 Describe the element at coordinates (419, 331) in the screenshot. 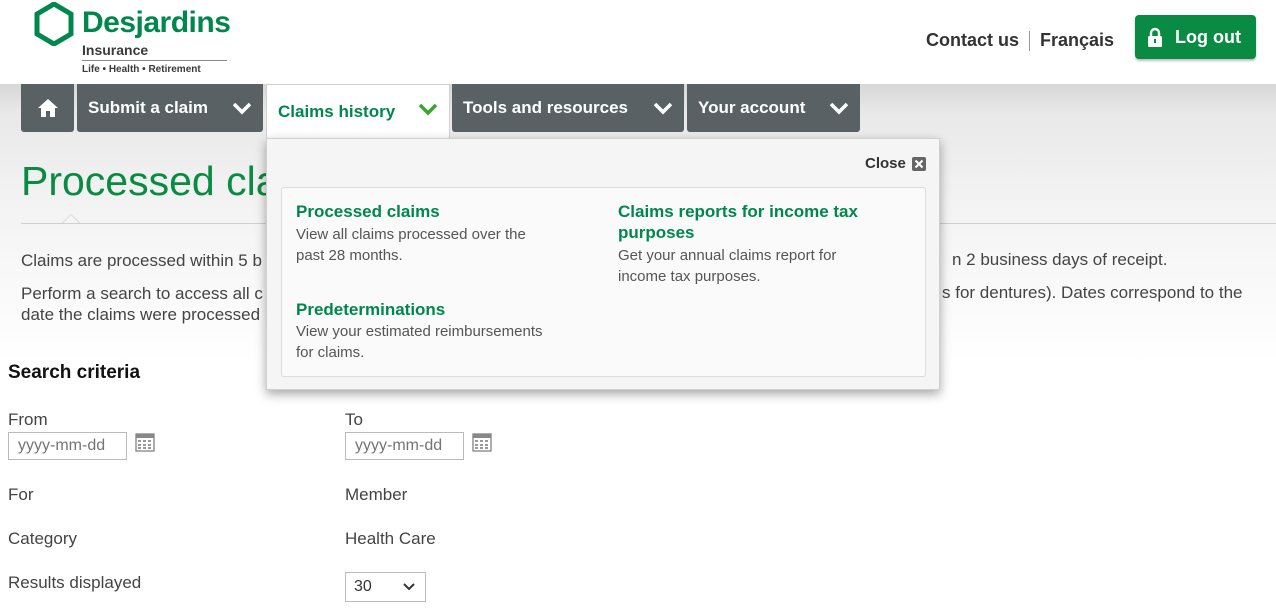

I see `predeterminations-desc: View your estimated reimbursements` at that location.